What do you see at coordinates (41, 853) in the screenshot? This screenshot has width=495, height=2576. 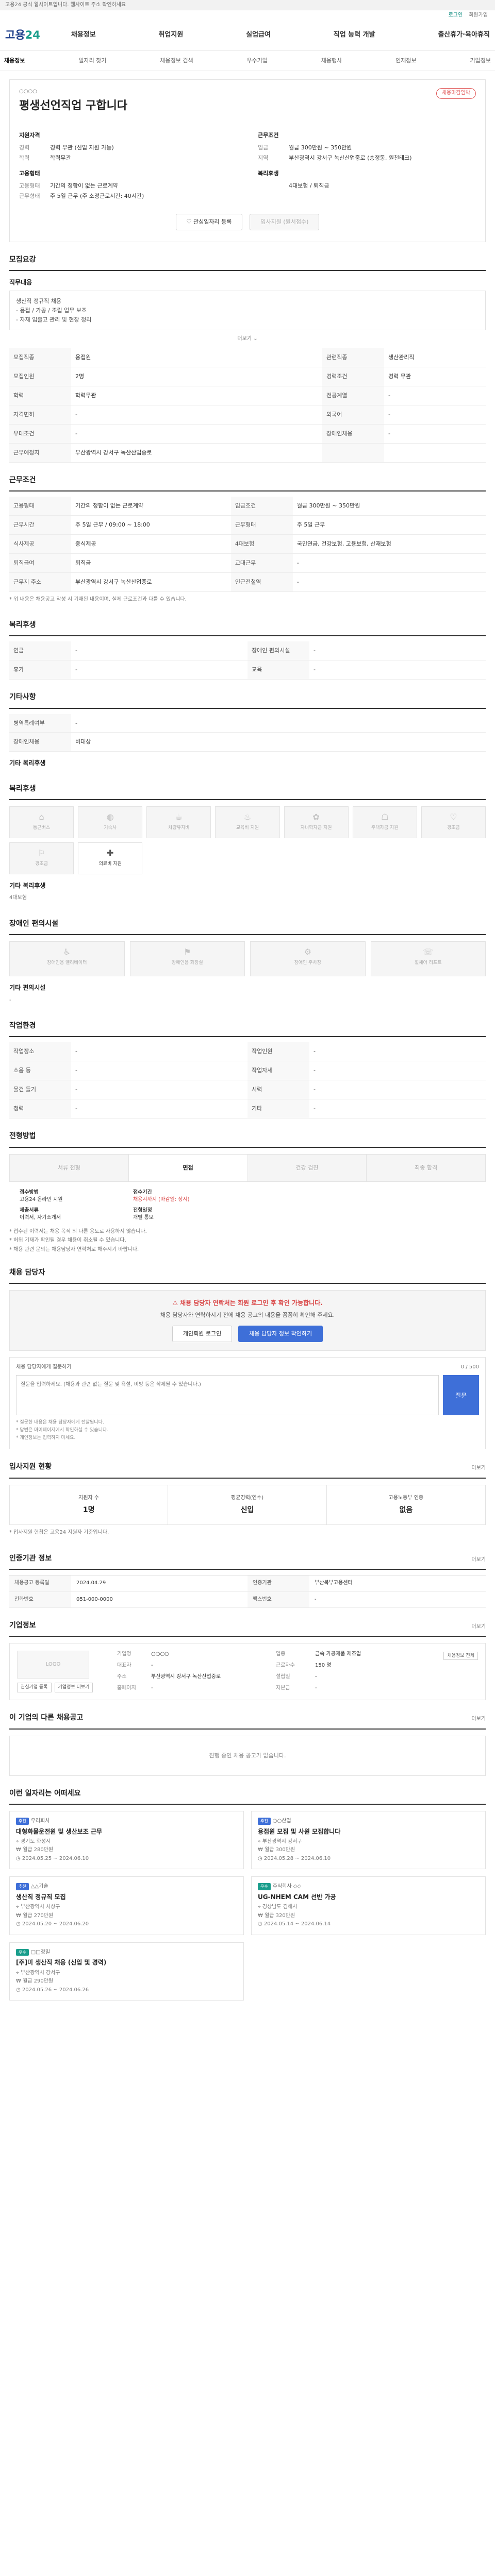 I see `benefit-icon: ⚐` at bounding box center [41, 853].